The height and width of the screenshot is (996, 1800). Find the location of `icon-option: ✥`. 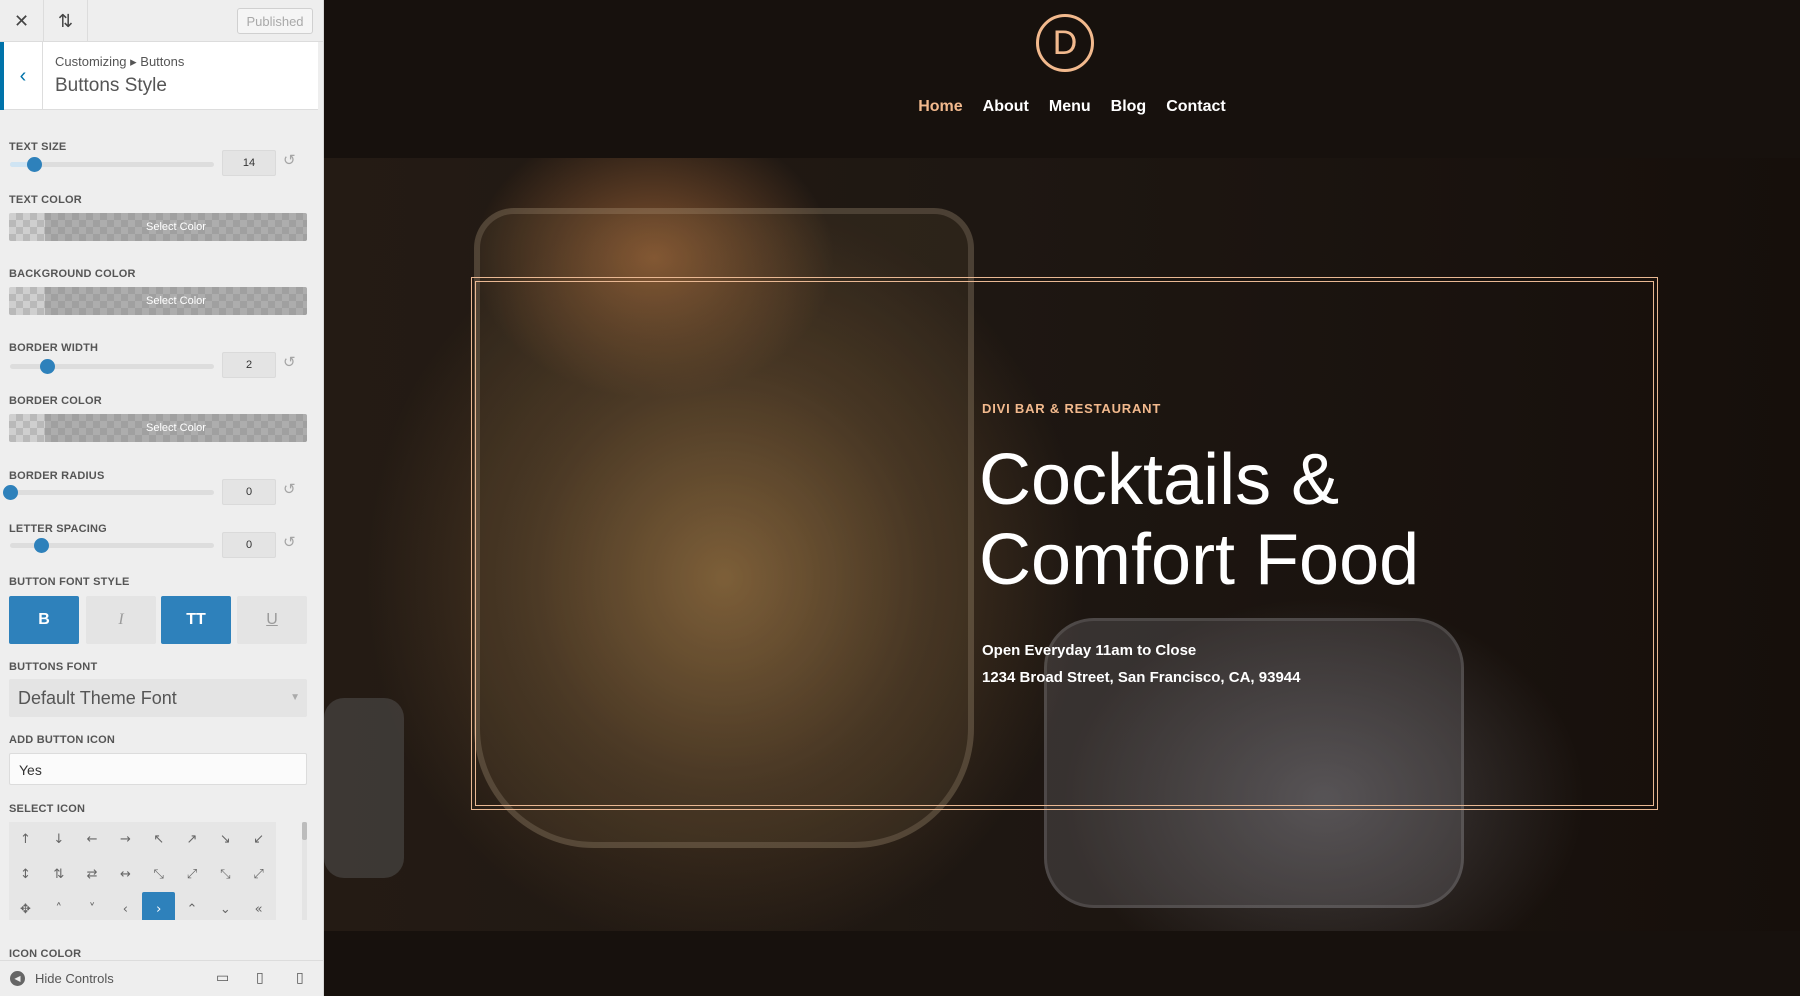

icon-option: ✥ is located at coordinates (25, 906).